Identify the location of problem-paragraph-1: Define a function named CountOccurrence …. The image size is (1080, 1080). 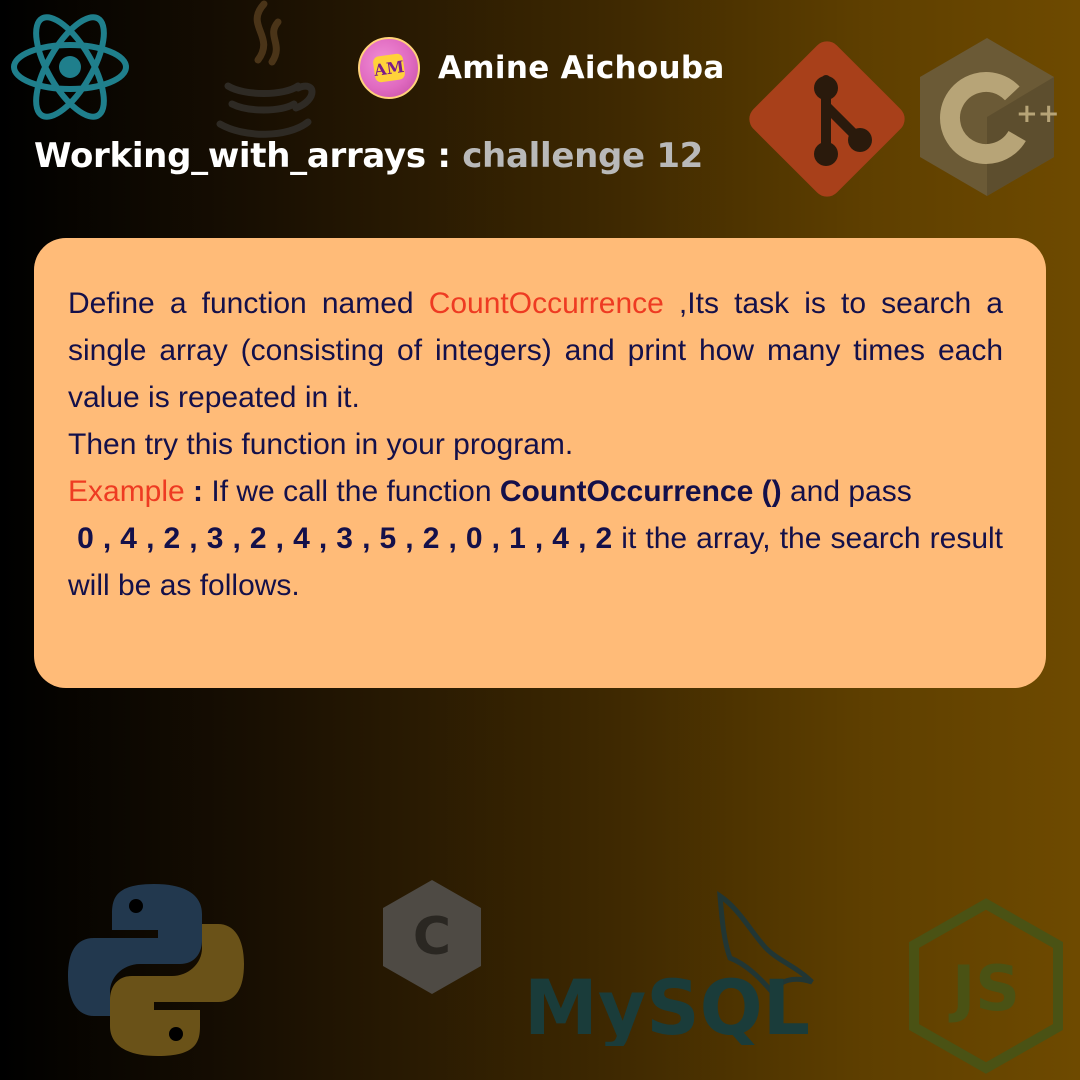
(535, 350).